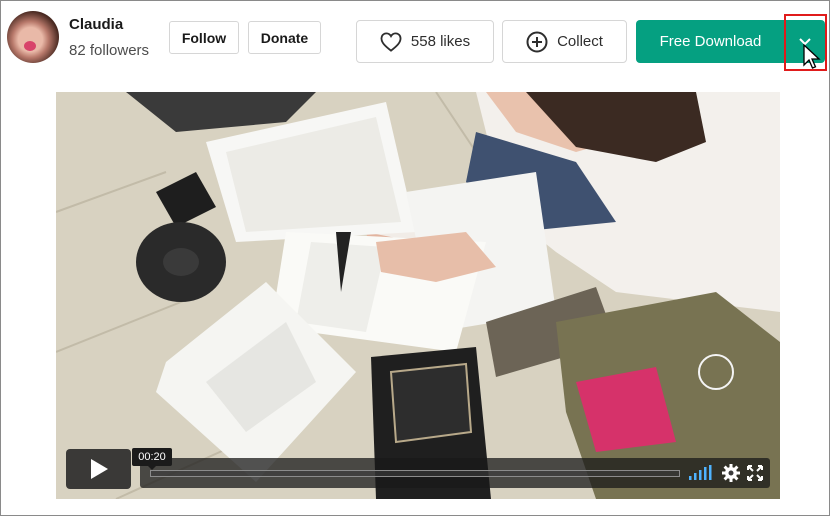  Describe the element at coordinates (731, 473) in the screenshot. I see `gear-icon` at that location.